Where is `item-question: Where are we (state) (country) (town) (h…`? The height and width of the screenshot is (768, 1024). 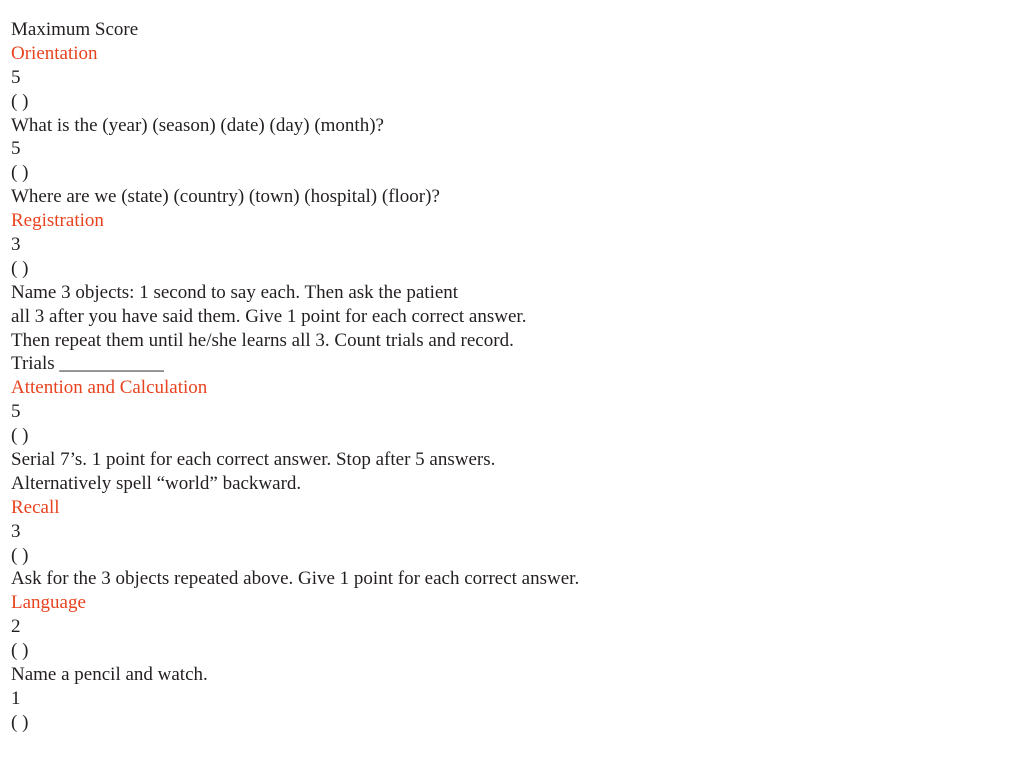
item-question: Where are we (state) (country) (town) (h… is located at coordinates (225, 197).